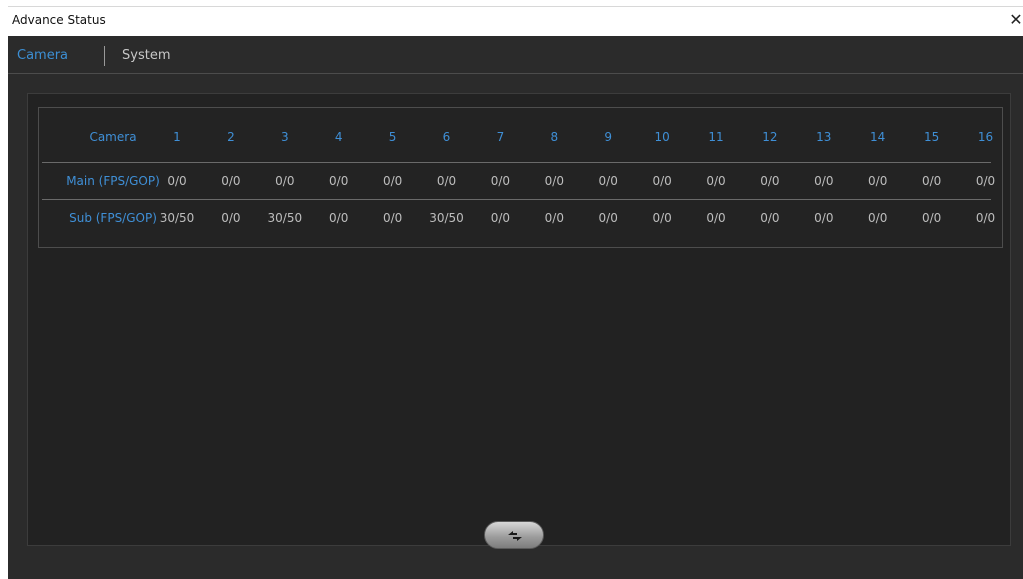 Image resolution: width=1023 pixels, height=579 pixels. I want to click on column-header-7: 7, so click(500, 137).